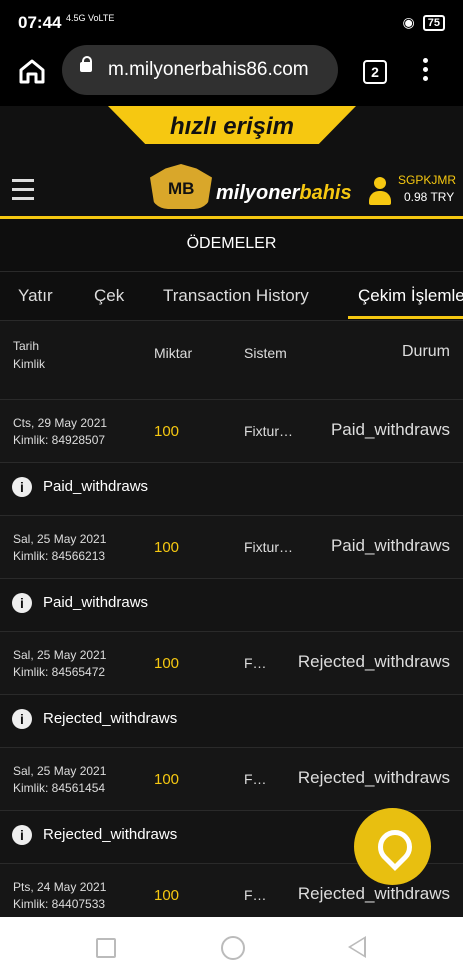  What do you see at coordinates (208, 69) in the screenshot?
I see `url-text: m.milyonerbahis86.com` at bounding box center [208, 69].